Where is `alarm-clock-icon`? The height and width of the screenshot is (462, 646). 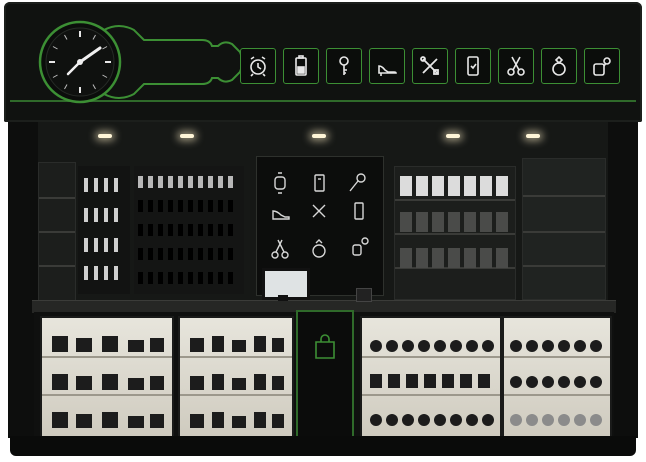
alarm-clock-icon is located at coordinates (258, 66).